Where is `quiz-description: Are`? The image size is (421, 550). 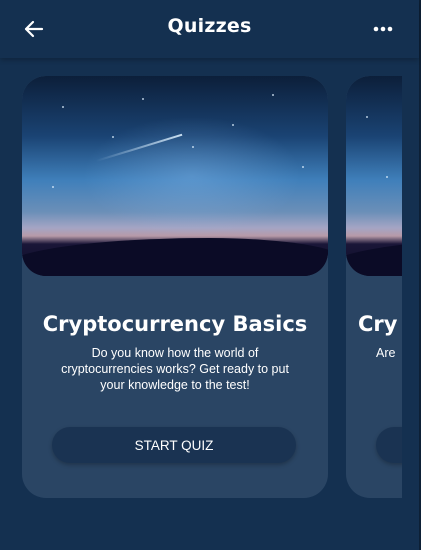
quiz-description: Are is located at coordinates (386, 353).